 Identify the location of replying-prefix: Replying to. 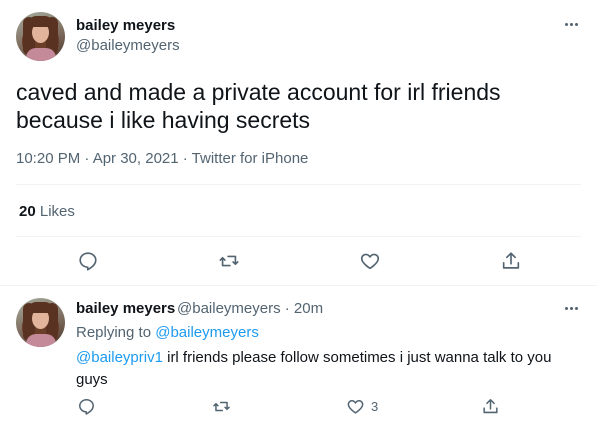
(114, 332).